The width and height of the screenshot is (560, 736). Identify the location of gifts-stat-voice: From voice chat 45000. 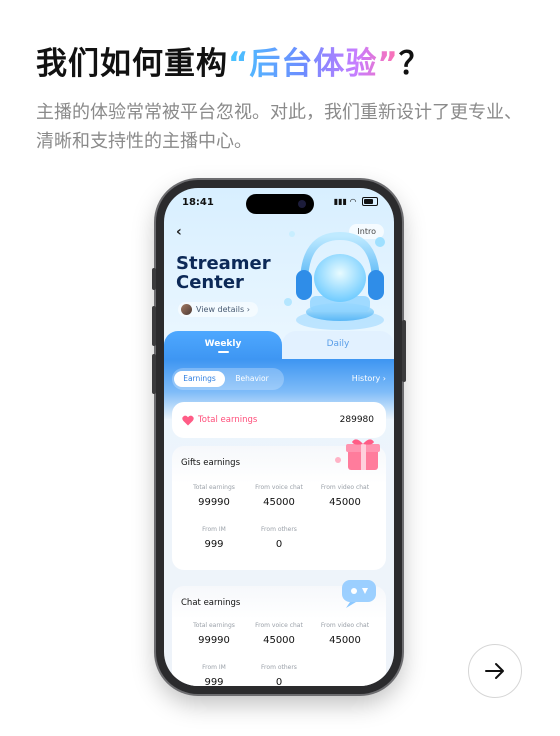
(279, 496).